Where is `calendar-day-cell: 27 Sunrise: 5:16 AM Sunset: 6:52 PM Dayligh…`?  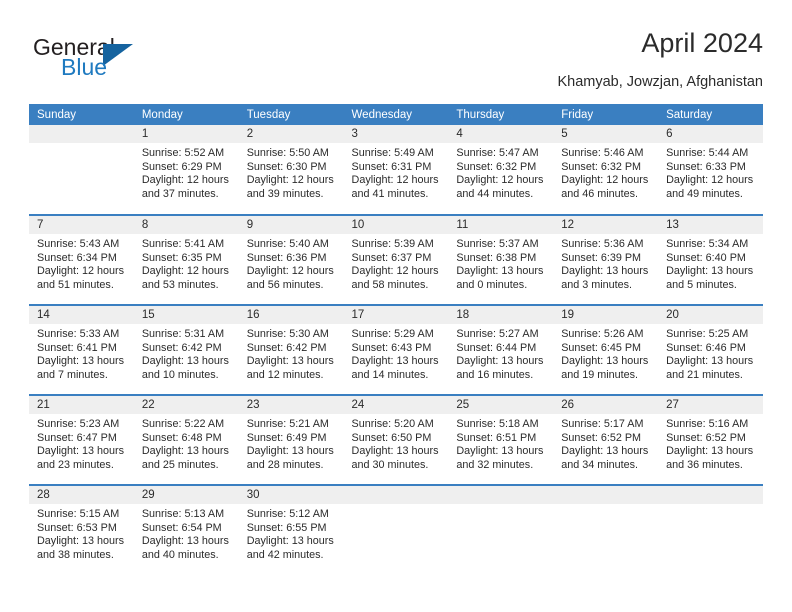
calendar-day-cell: 27 Sunrise: 5:16 AM Sunset: 6:52 PM Dayligh… is located at coordinates (710, 439).